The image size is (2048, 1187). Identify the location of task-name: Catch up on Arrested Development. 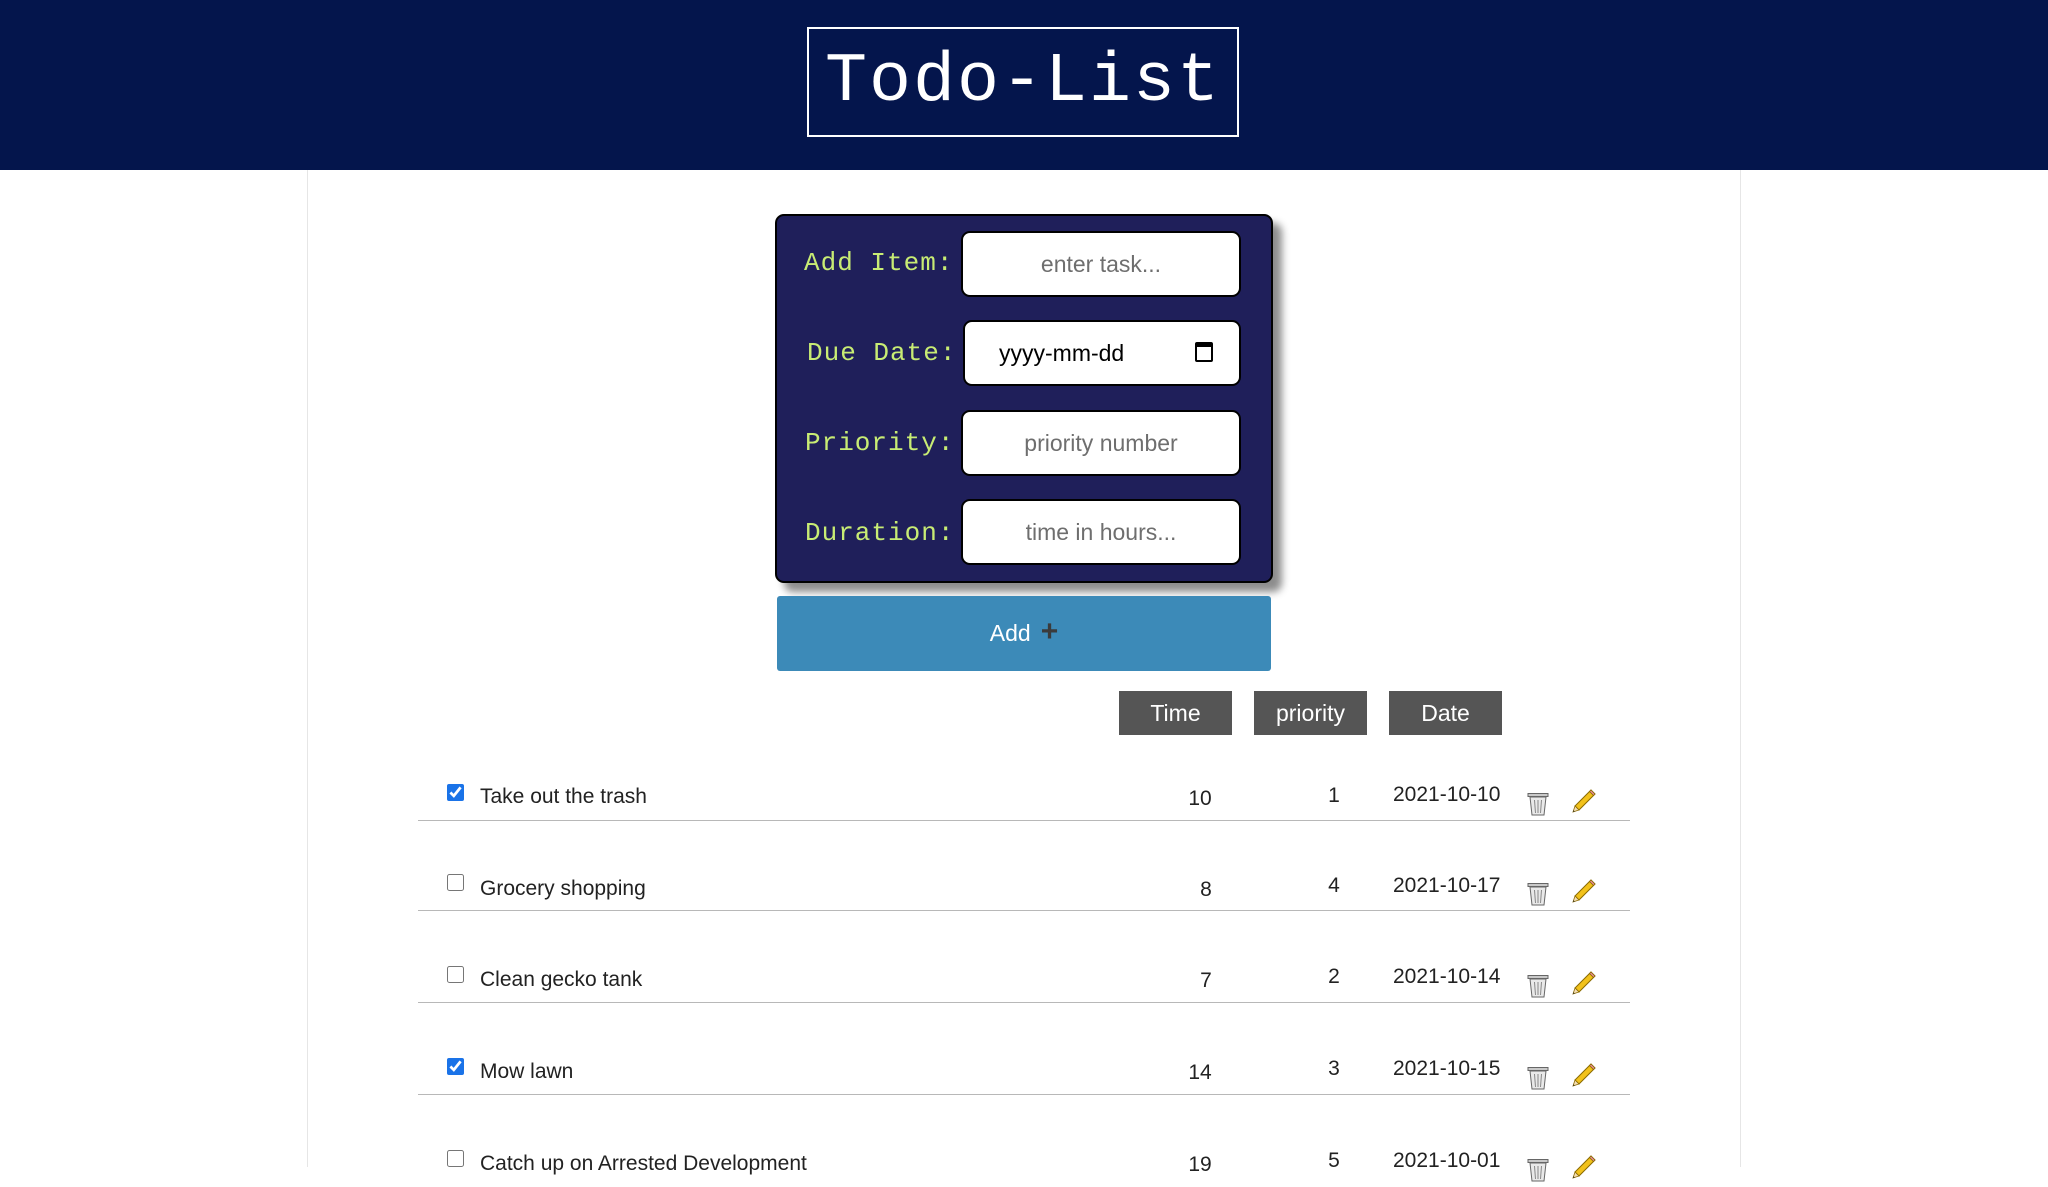
(643, 1163).